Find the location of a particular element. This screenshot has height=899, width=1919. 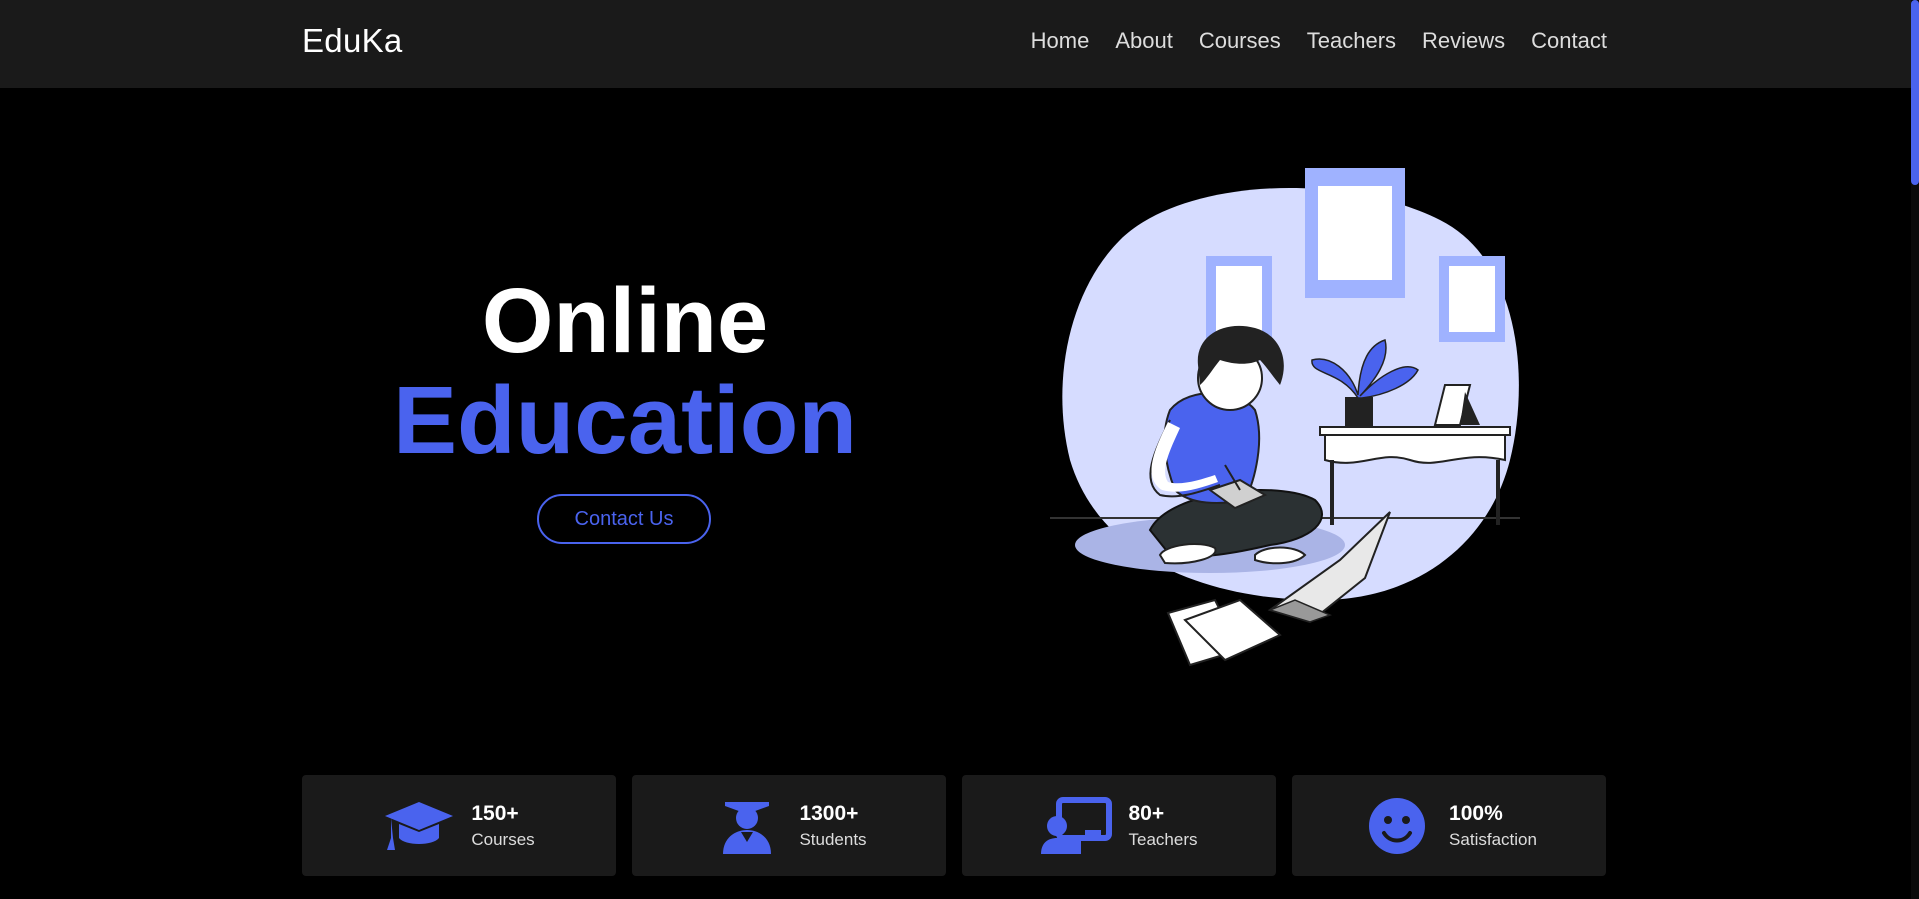

stat-label: Satisfaction is located at coordinates (1493, 839).